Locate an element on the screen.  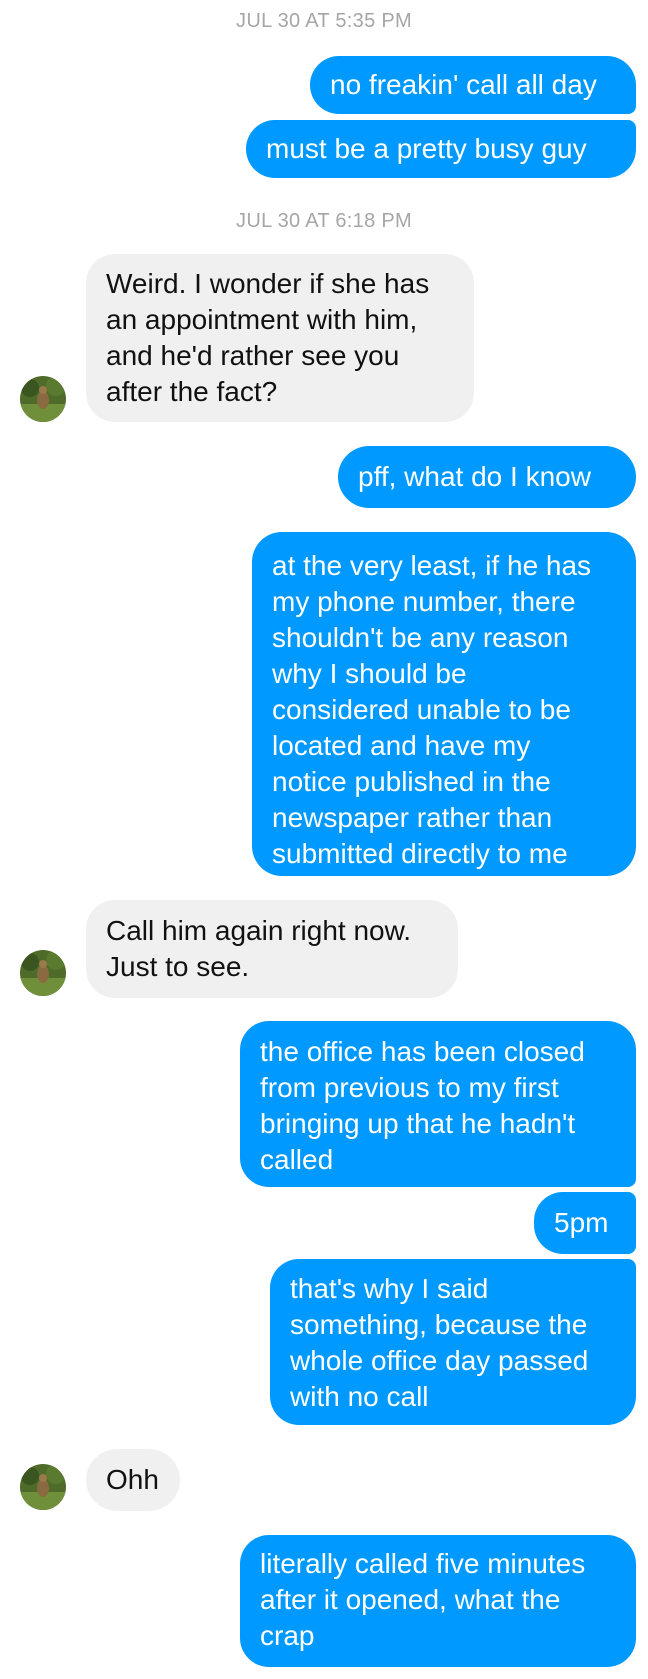
sent-message-bubble: pff, what do I know is located at coordinates (487, 477).